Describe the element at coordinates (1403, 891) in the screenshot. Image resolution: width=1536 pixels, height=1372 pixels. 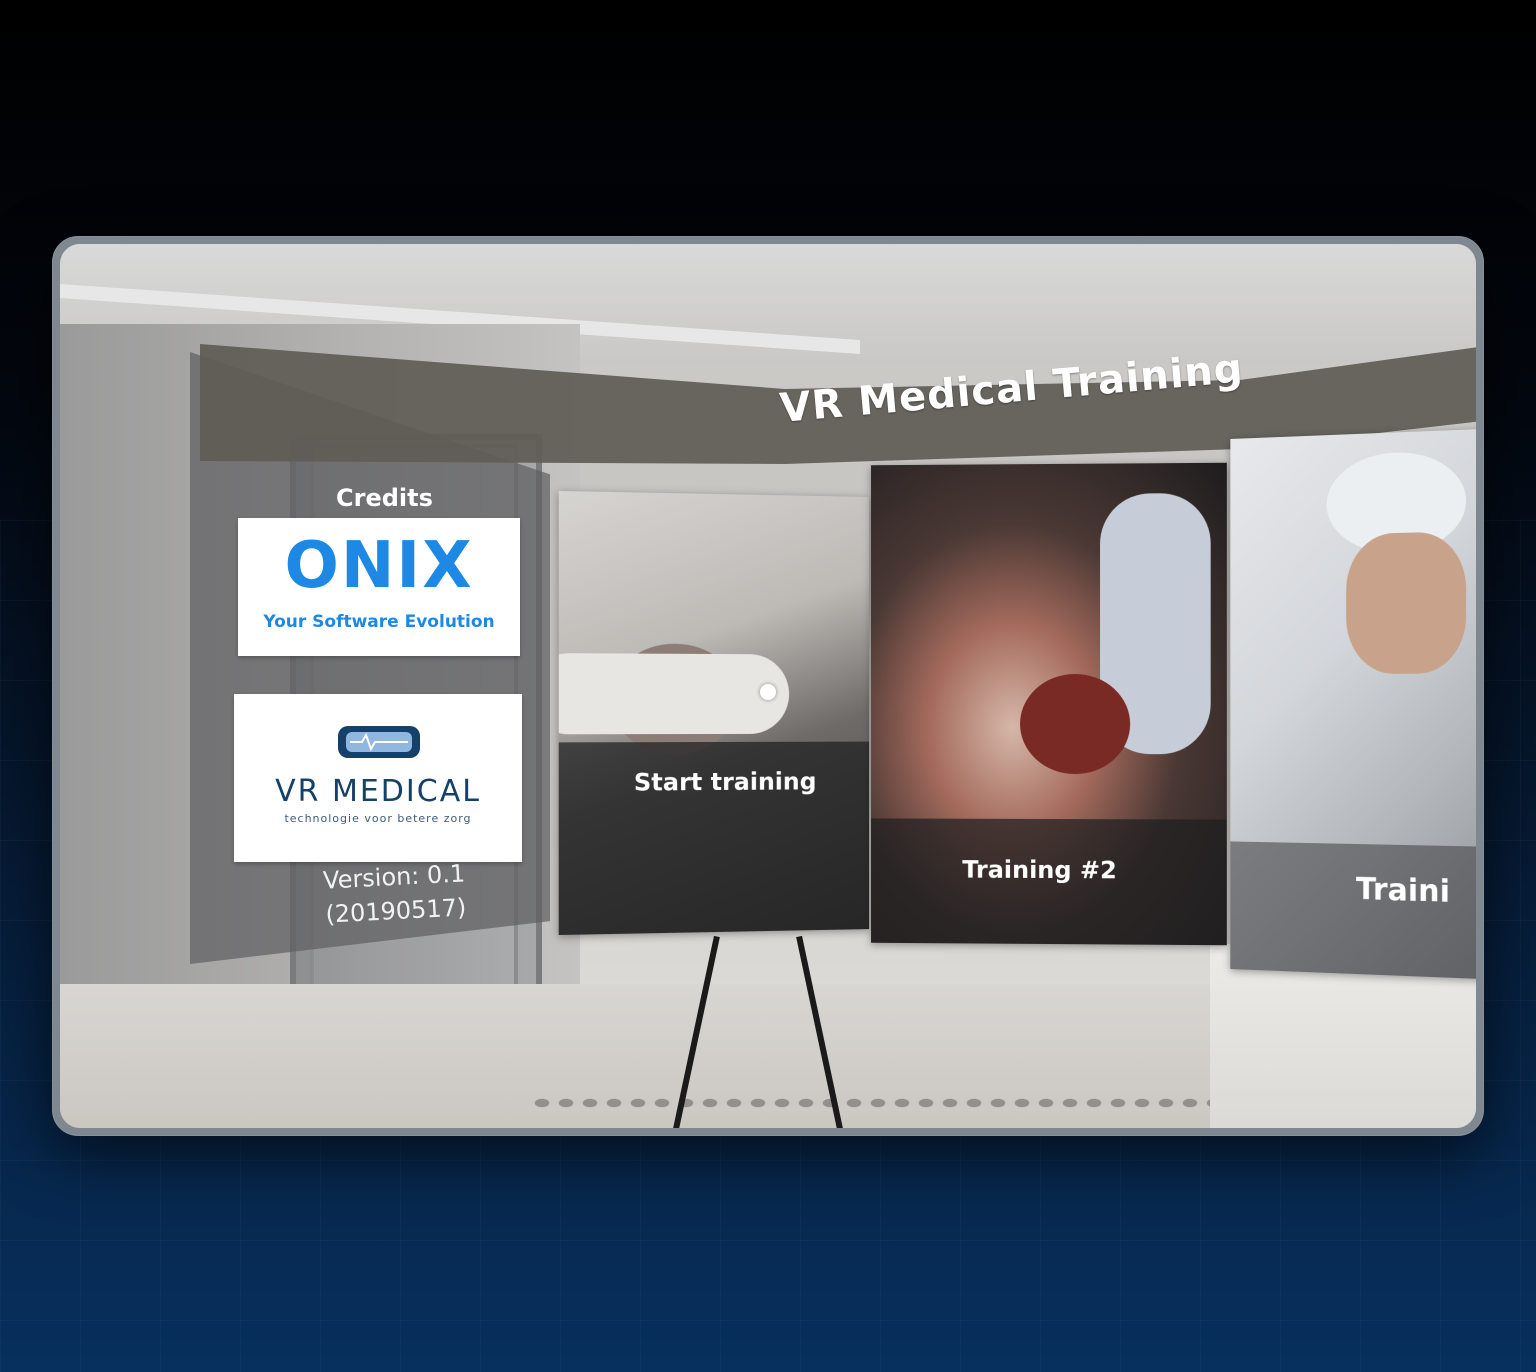
I see `training-3-label: Traini` at that location.